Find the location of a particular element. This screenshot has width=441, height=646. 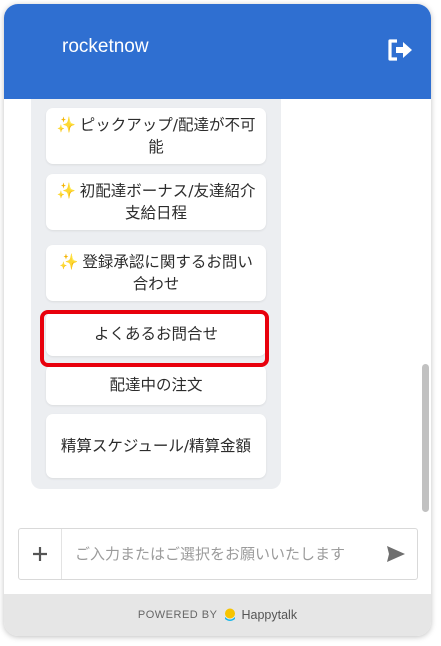

menu-item-label: 配達中の注文 is located at coordinates (156, 385).